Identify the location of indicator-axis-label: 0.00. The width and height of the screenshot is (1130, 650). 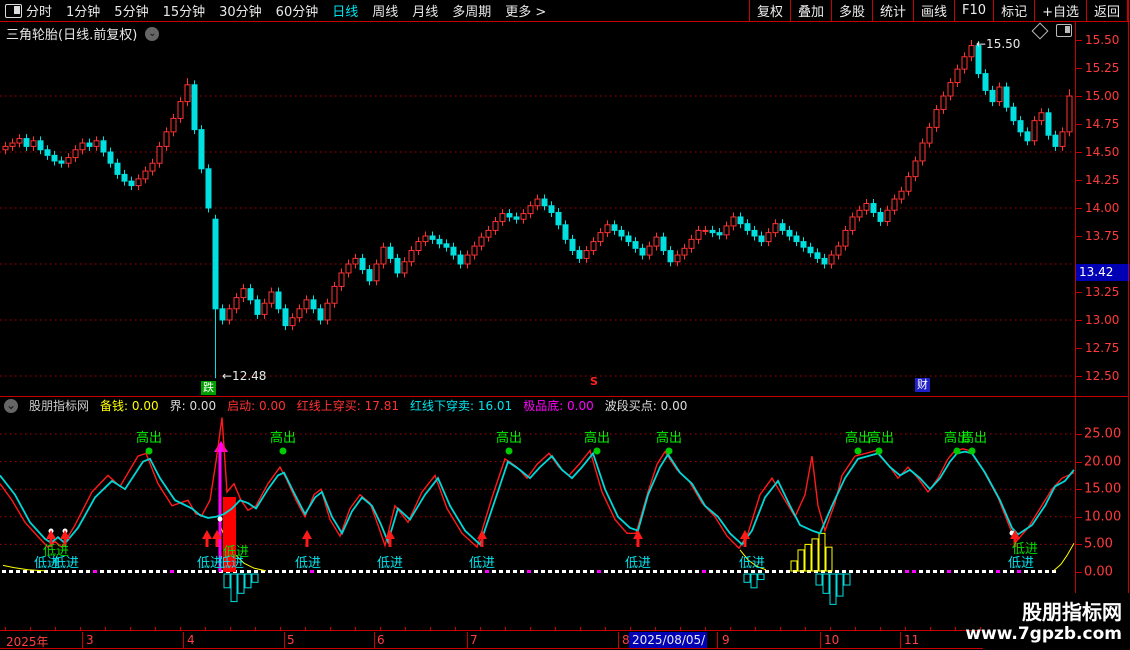
(1098, 572).